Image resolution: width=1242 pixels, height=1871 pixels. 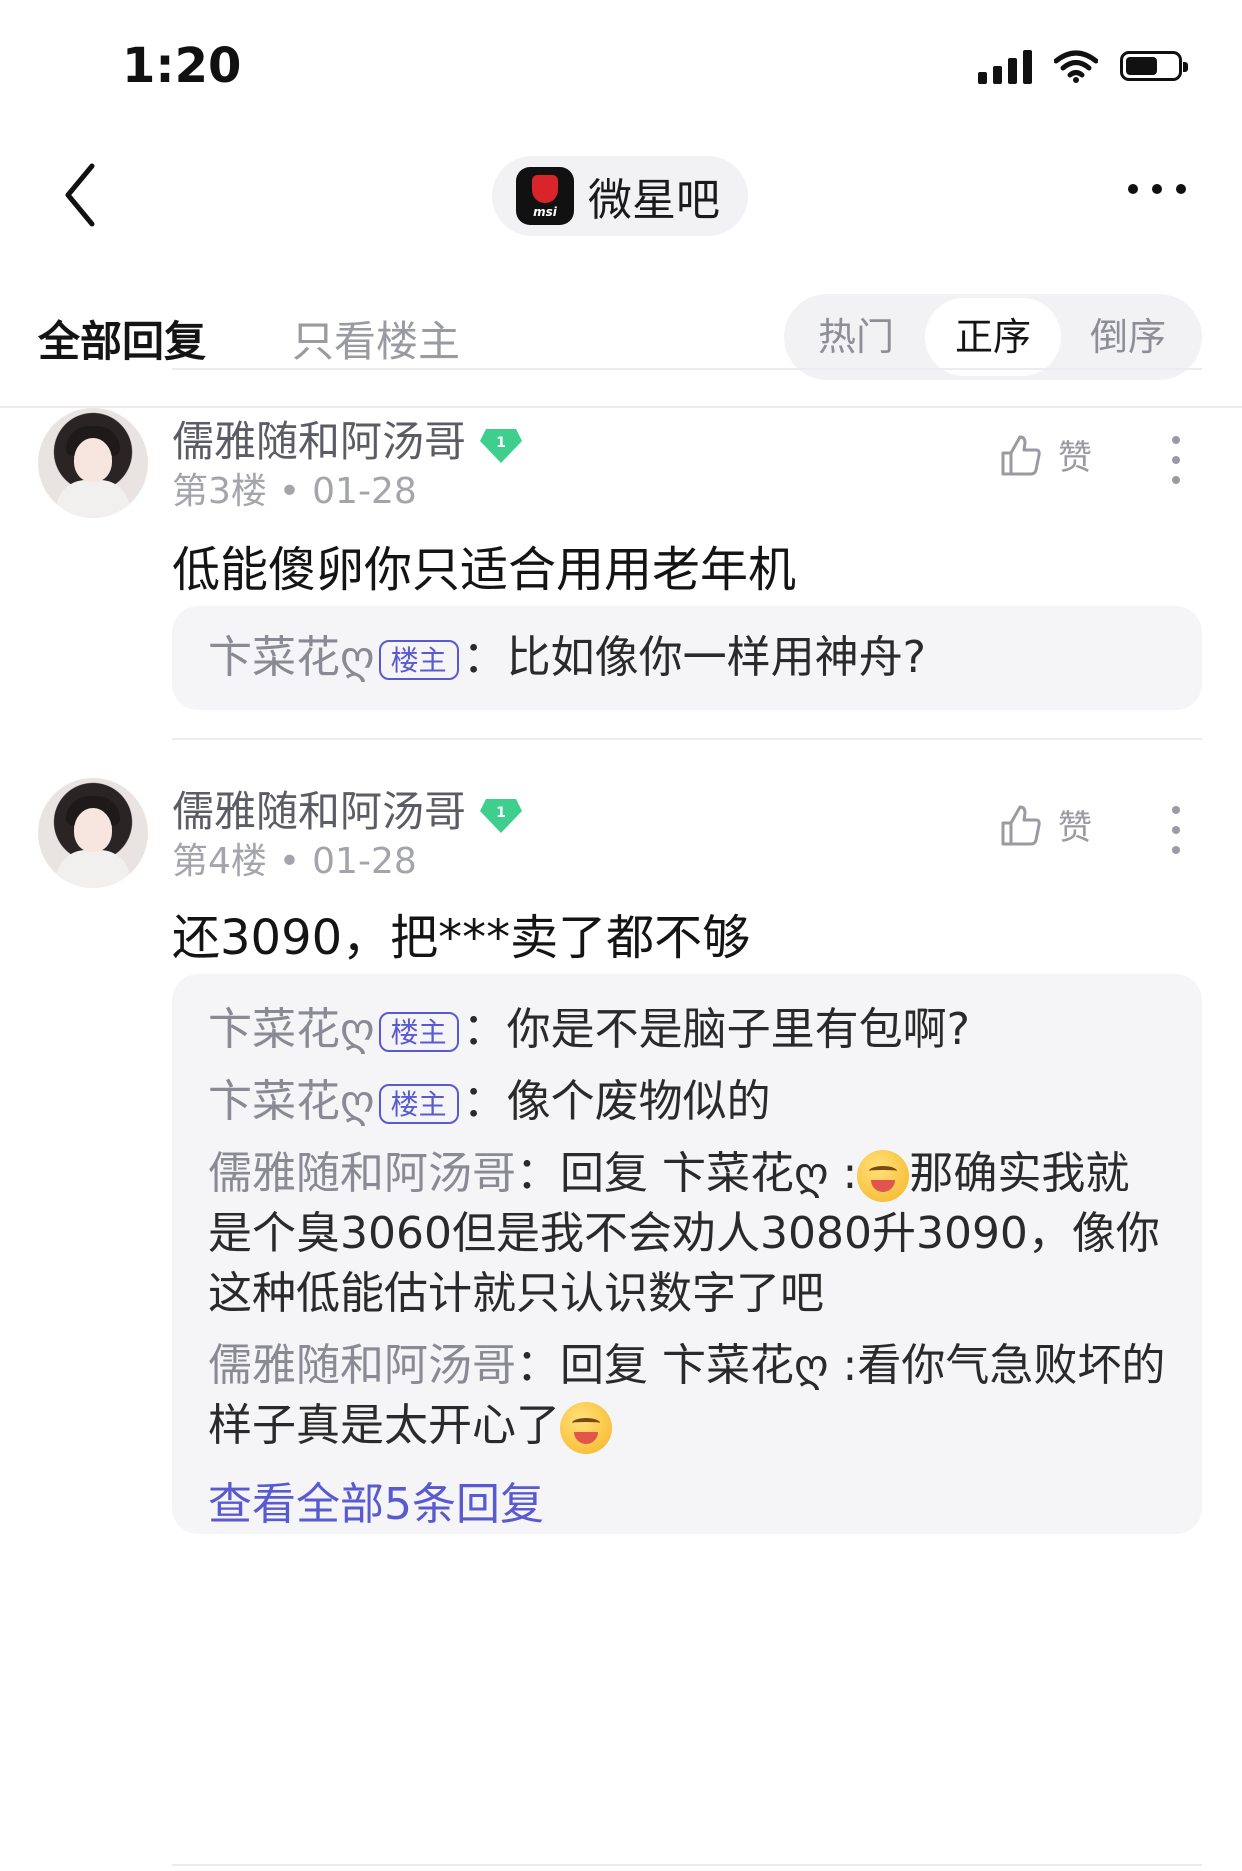 What do you see at coordinates (621, 65) in the screenshot?
I see `status-bar: 1:20` at bounding box center [621, 65].